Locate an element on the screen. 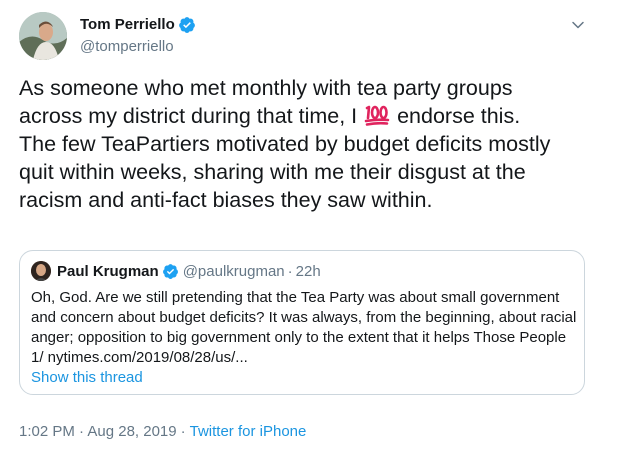 This screenshot has width=620, height=454. author-name: Tom Perriello is located at coordinates (127, 25).